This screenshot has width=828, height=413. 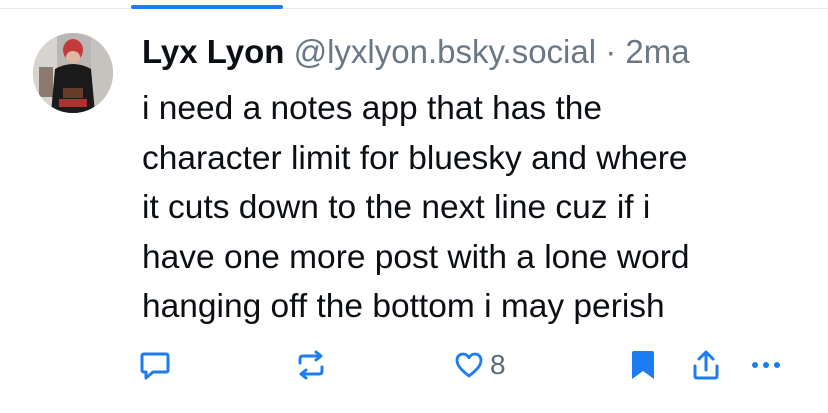 I want to click on more-options-button, so click(x=766, y=365).